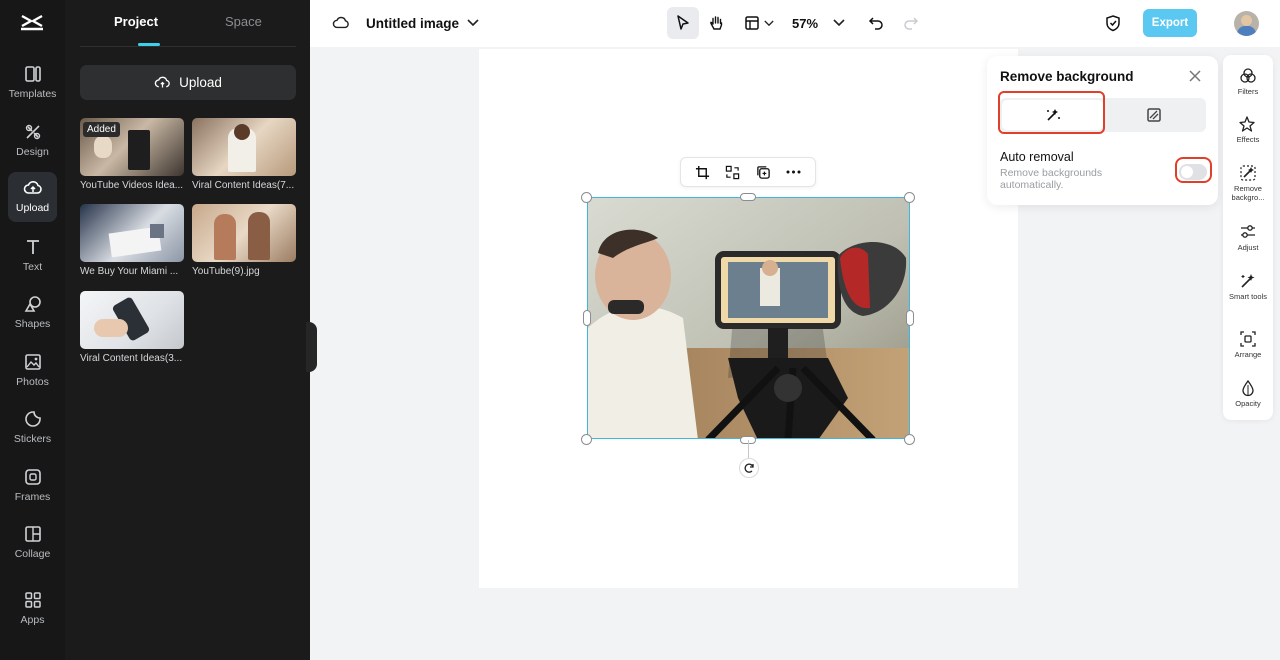 The width and height of the screenshot is (1280, 660). I want to click on file-name: YouTube(9).jpg, so click(226, 271).